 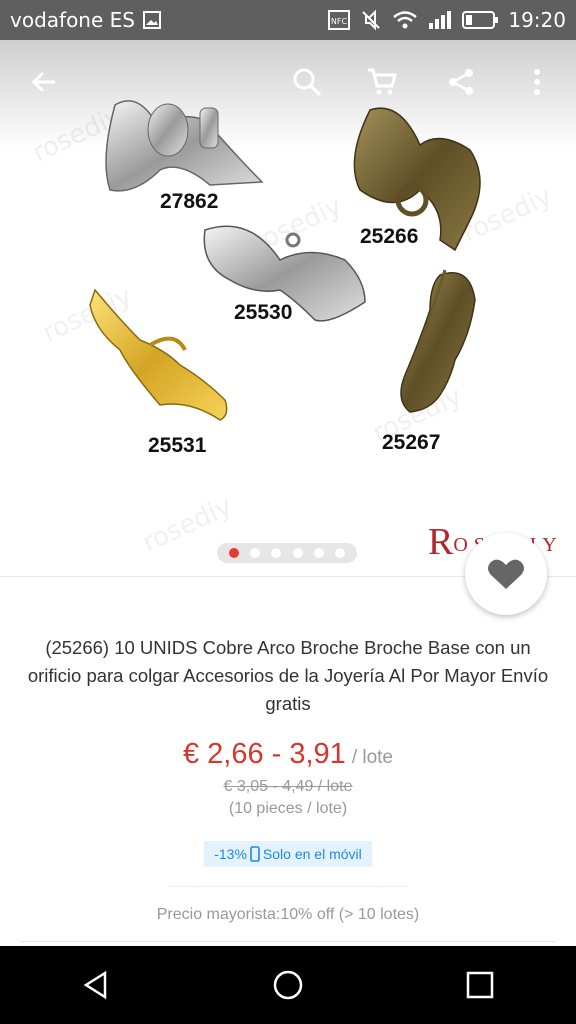 What do you see at coordinates (389, 236) in the screenshot?
I see `item-label: 25266` at bounding box center [389, 236].